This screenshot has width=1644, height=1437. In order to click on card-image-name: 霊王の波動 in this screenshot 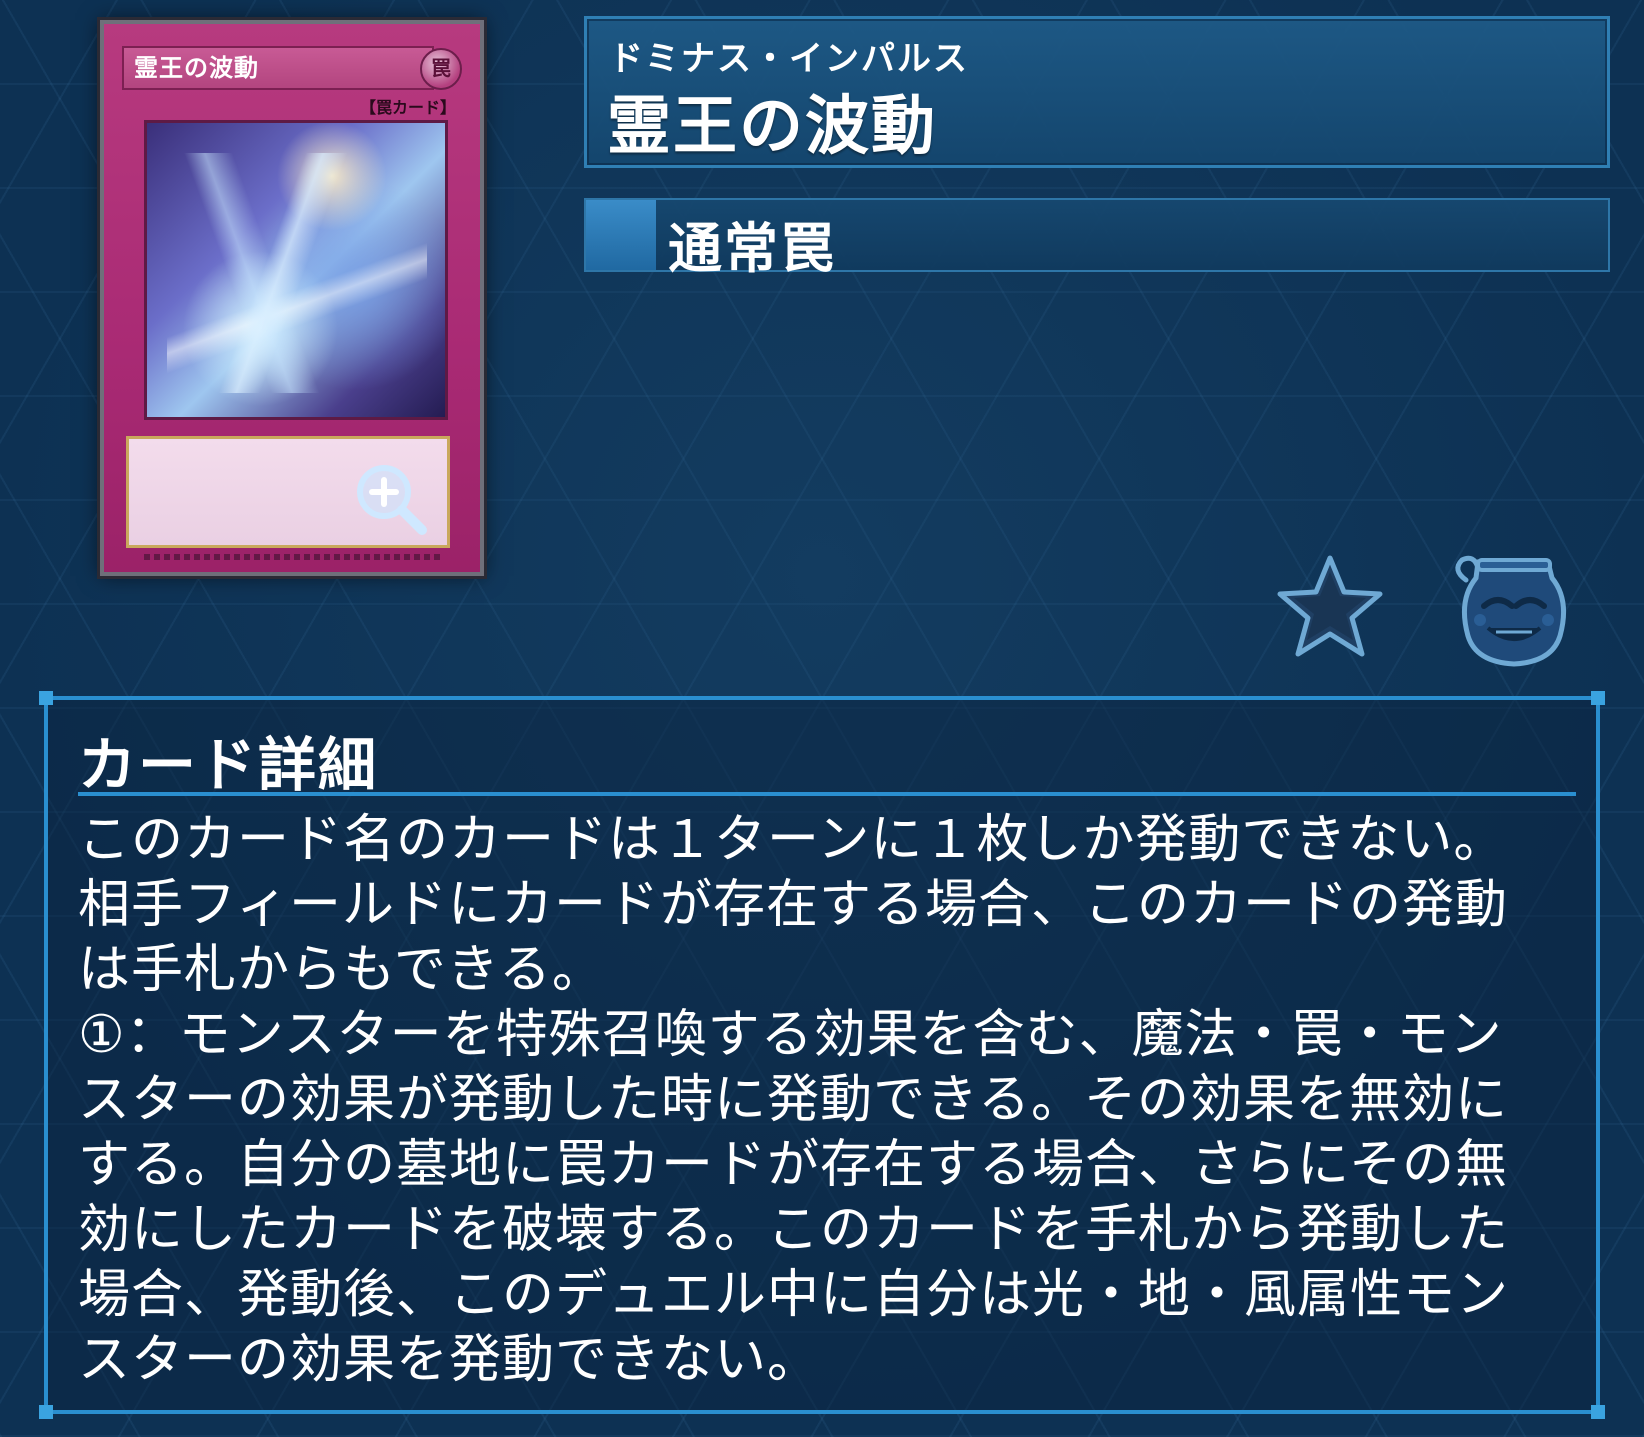, I will do `click(278, 68)`.